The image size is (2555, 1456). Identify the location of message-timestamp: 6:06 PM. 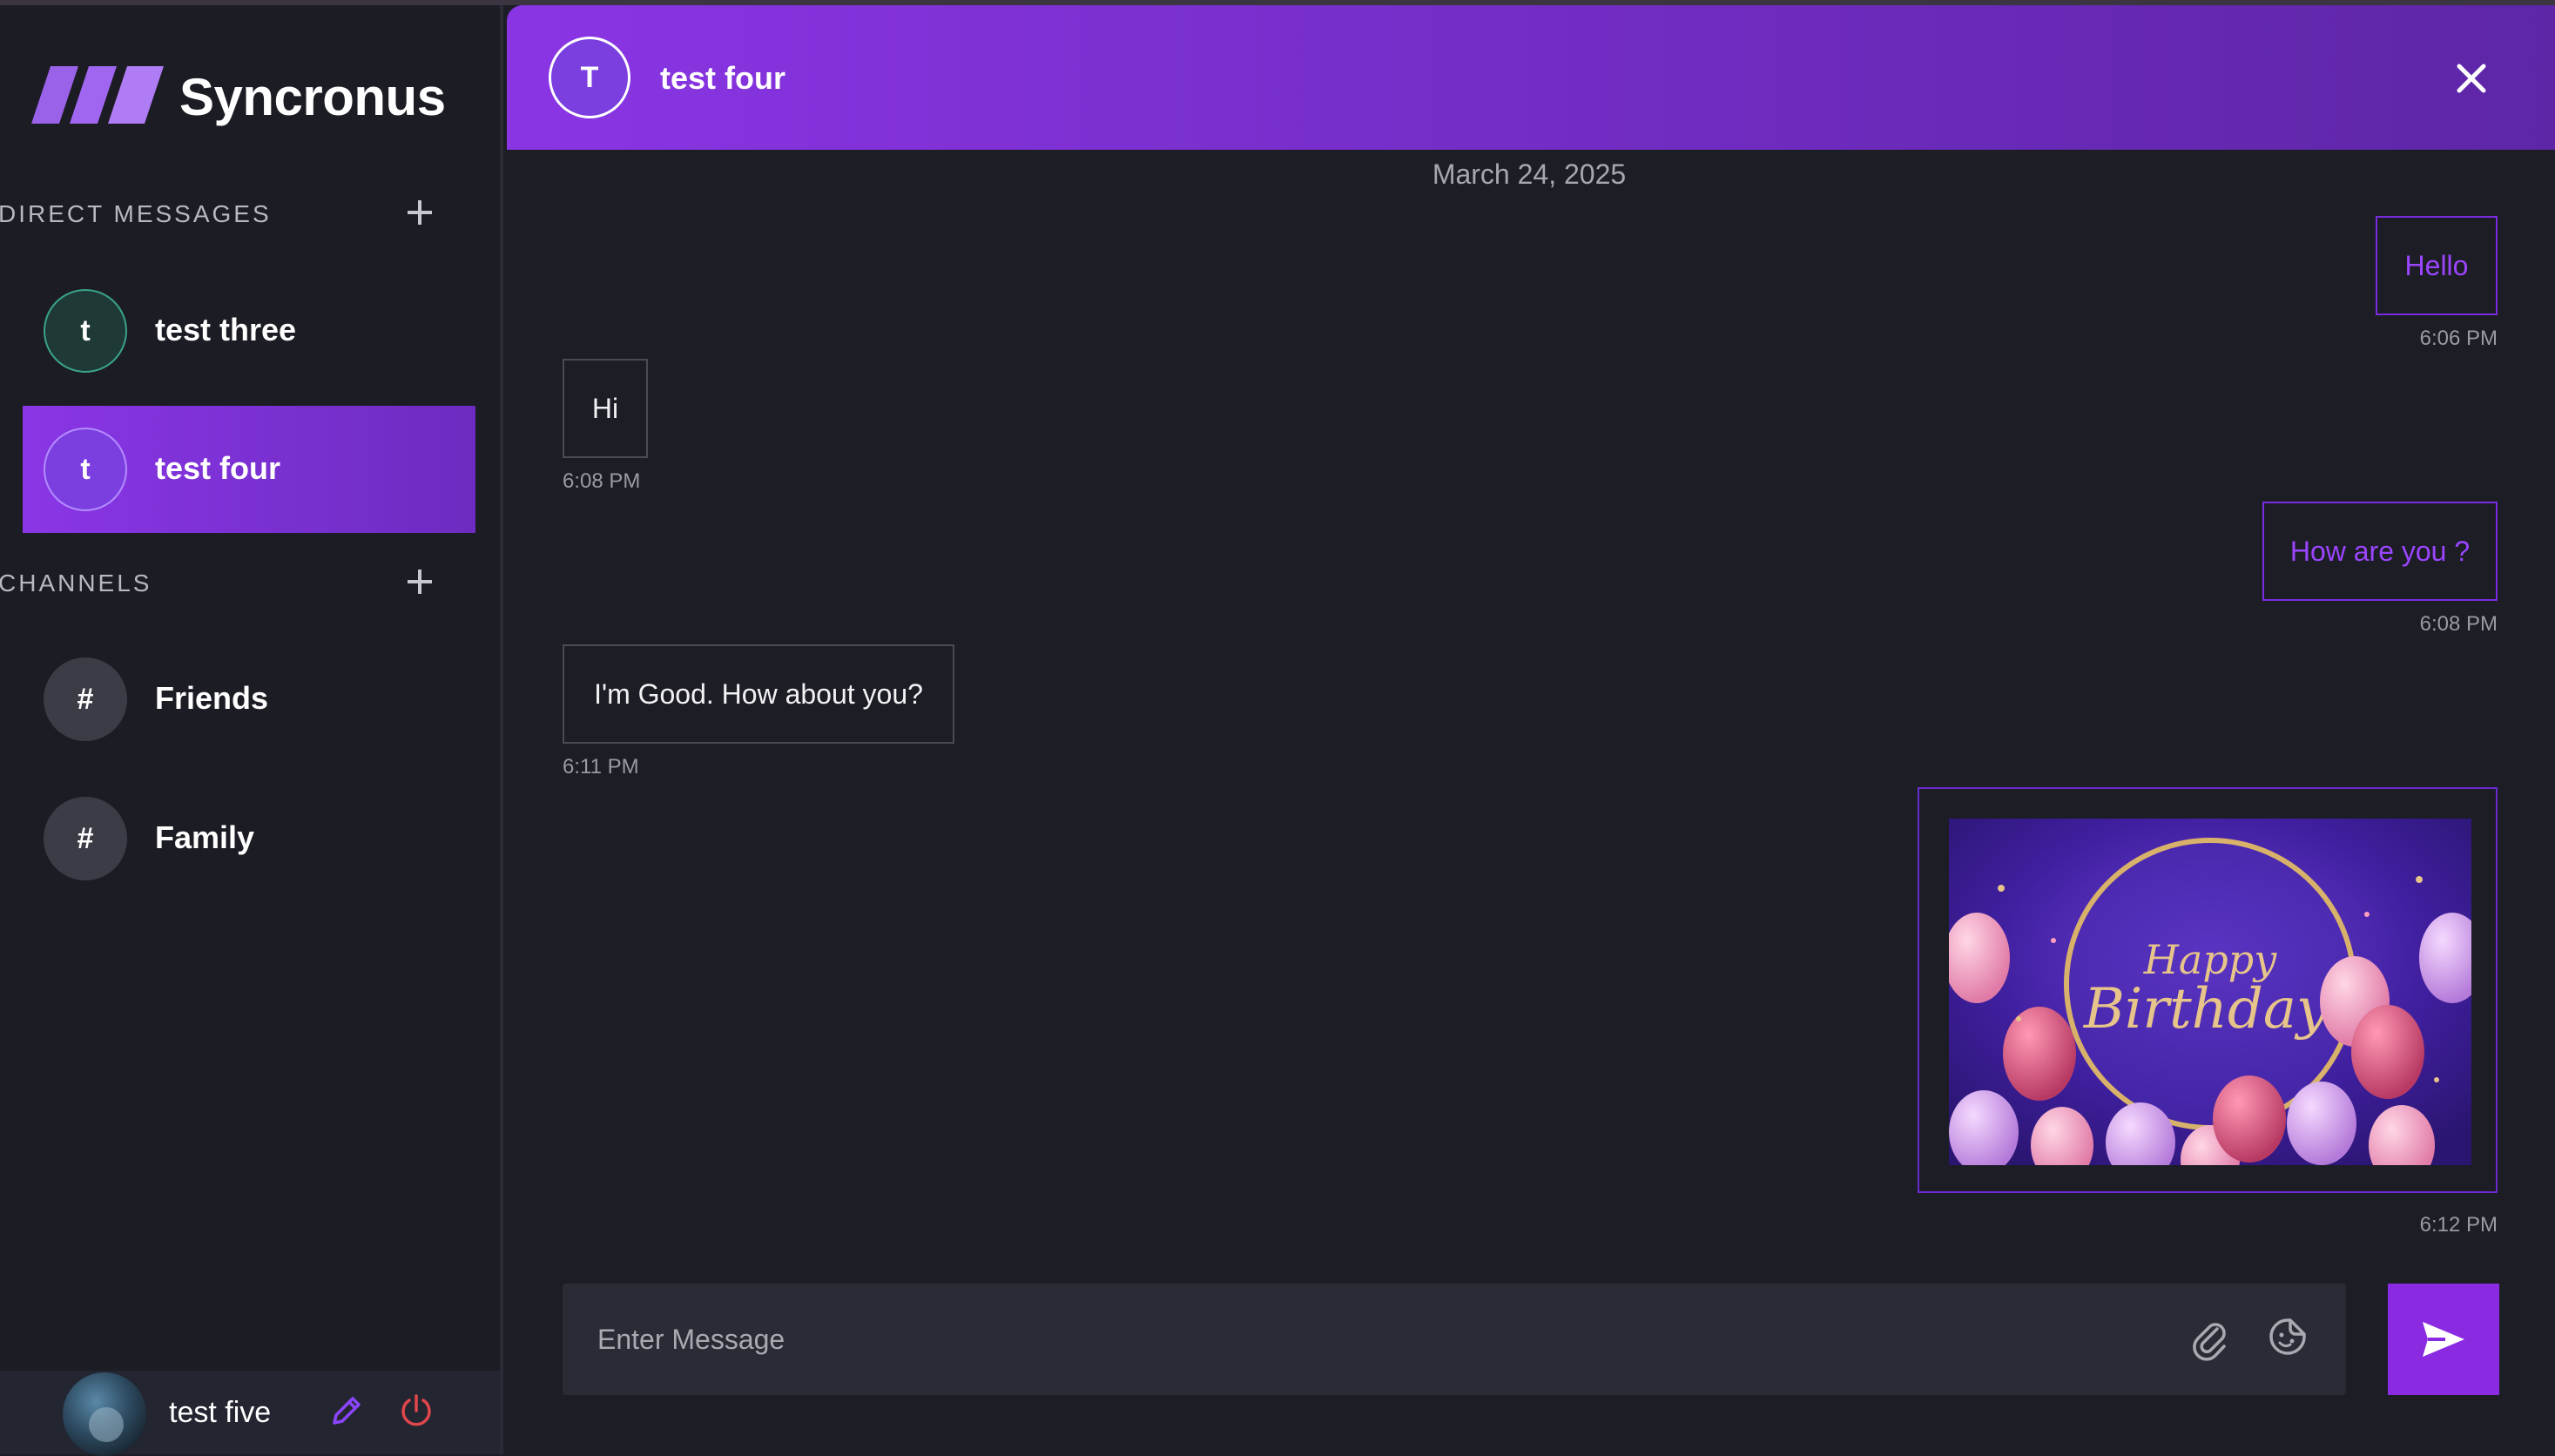
(2458, 338).